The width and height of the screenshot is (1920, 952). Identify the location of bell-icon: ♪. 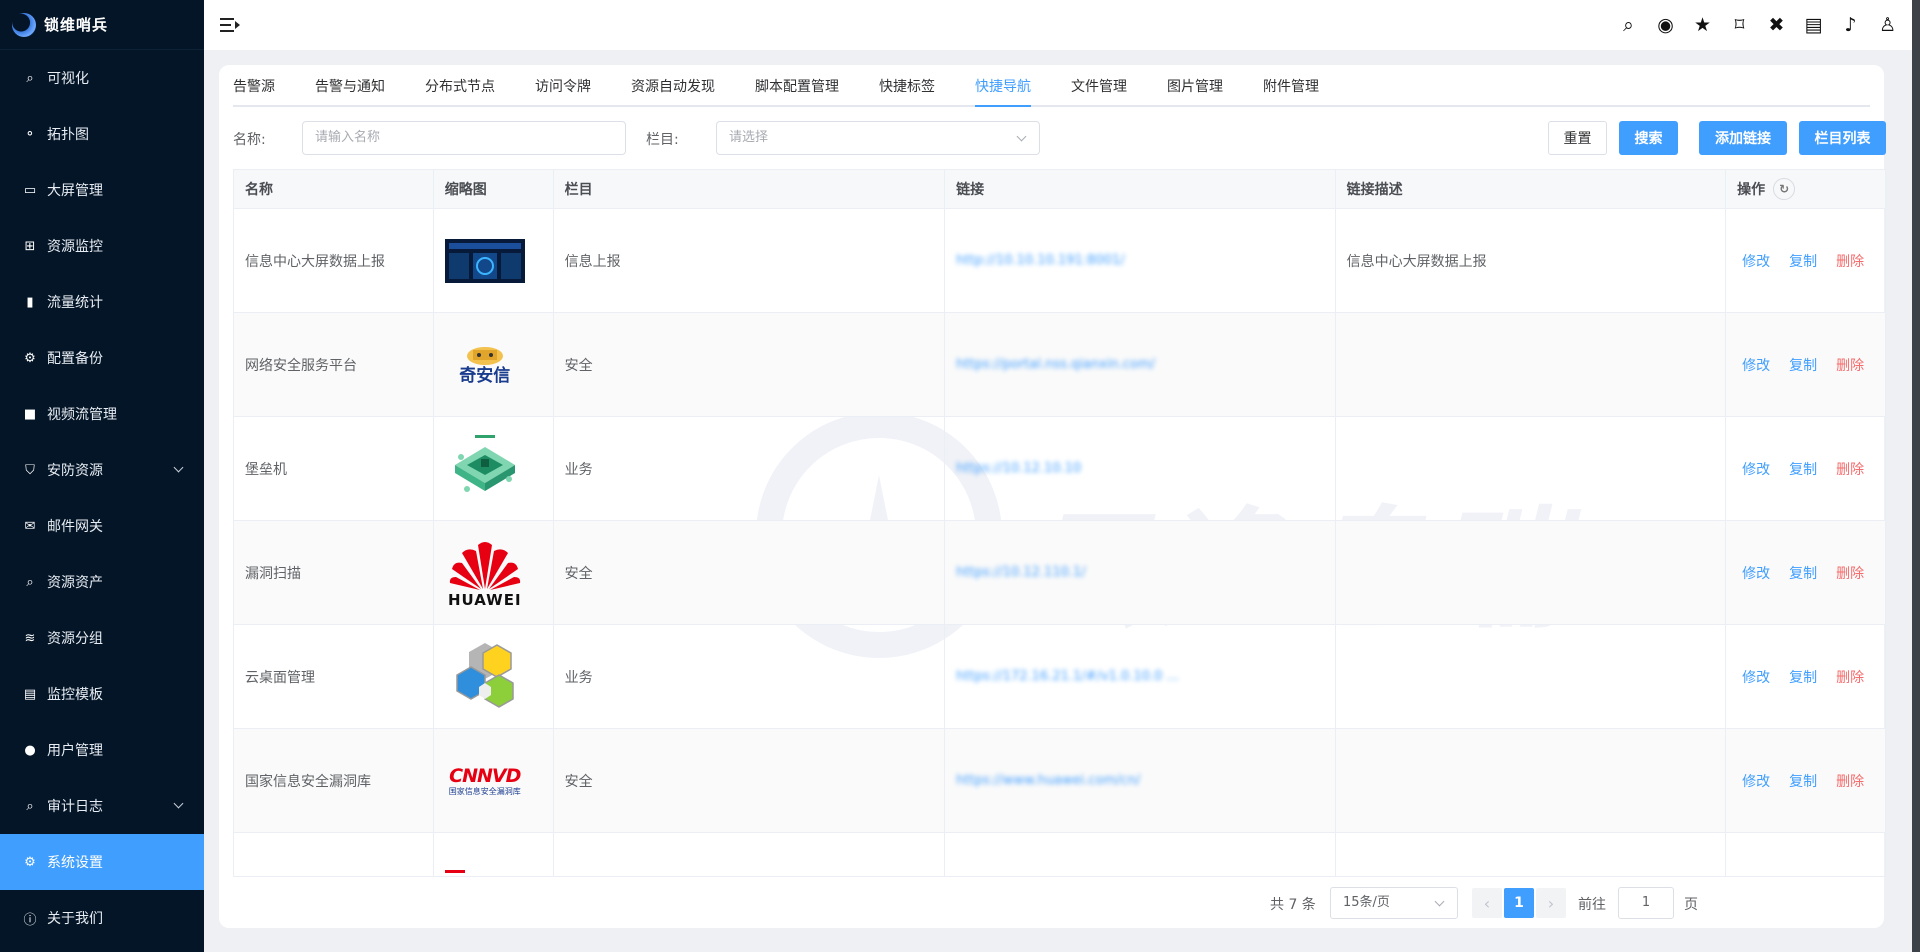
(1850, 25).